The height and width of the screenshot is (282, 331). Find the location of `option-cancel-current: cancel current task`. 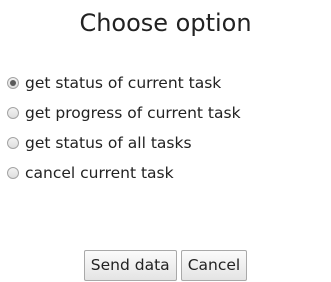

option-cancel-current: cancel current task is located at coordinates (168, 173).